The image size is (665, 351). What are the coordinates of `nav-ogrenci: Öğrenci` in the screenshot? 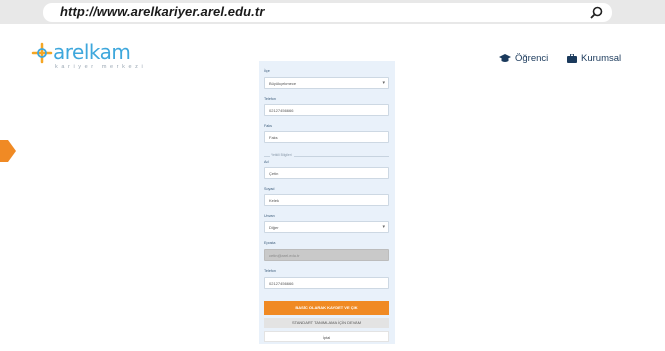 It's located at (523, 58).